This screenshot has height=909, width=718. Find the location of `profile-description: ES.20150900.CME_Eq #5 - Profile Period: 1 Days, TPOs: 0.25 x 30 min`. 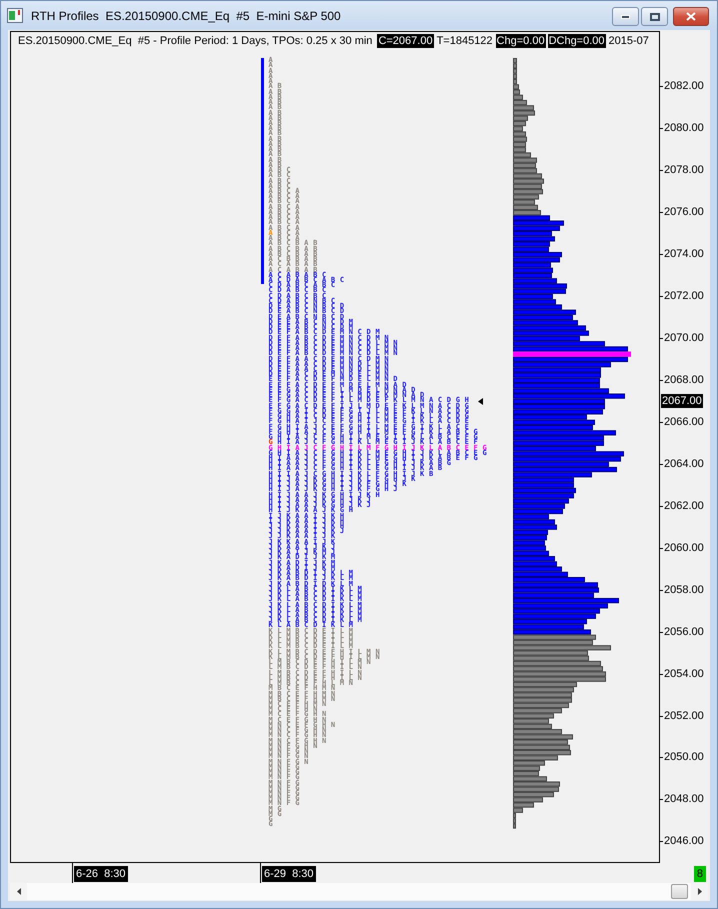

profile-description: ES.20150900.CME_Eq #5 - Profile Period: 1 Days, TPOs: 0.25 x 30 min is located at coordinates (195, 41).